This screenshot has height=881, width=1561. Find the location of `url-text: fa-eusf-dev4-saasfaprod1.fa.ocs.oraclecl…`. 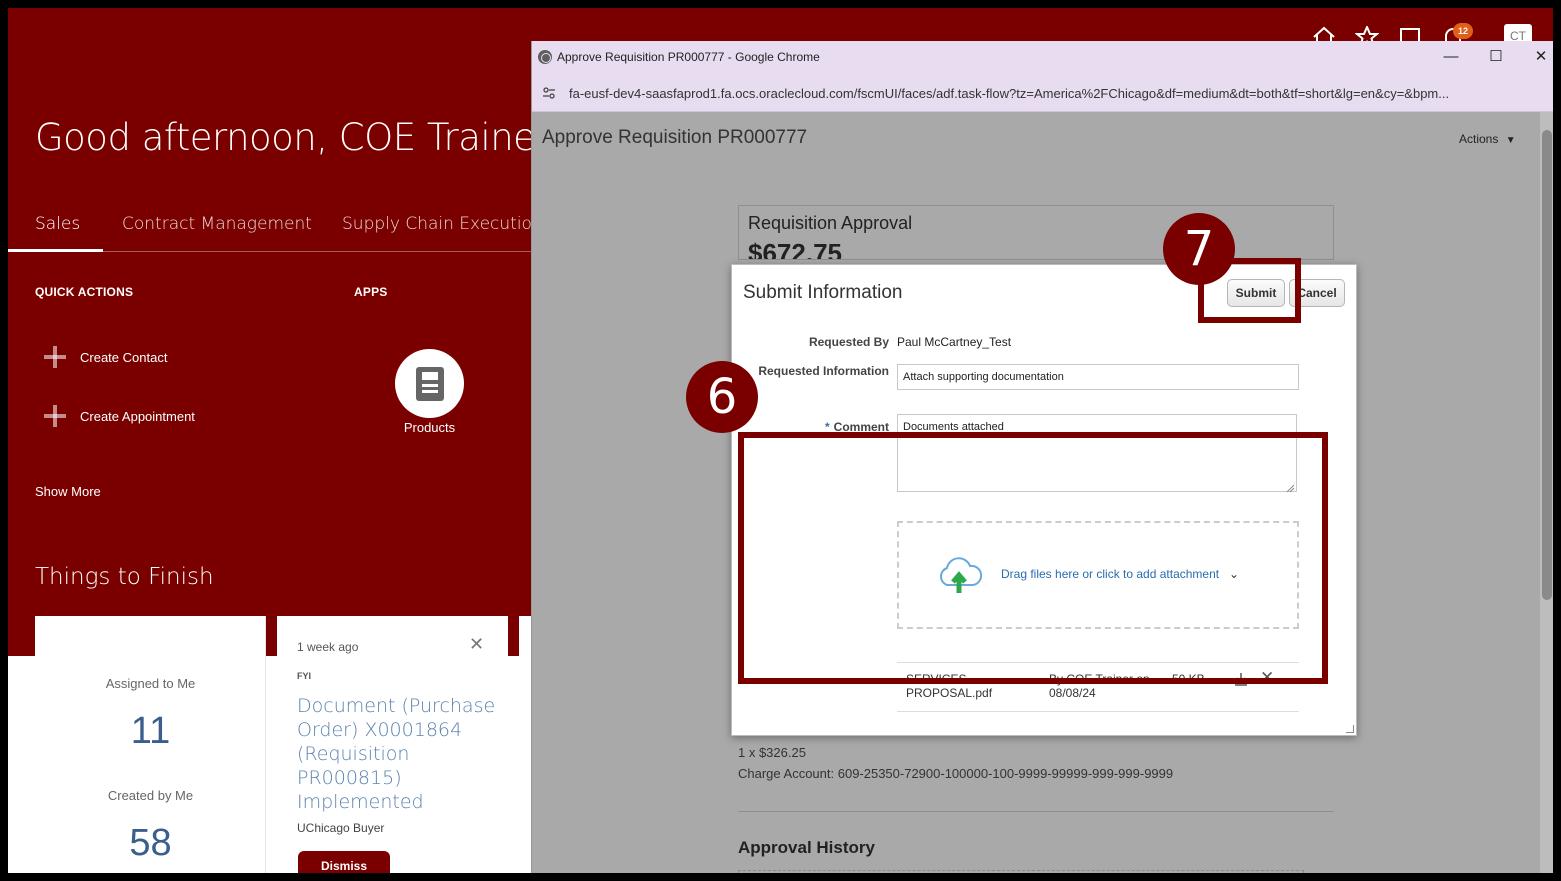

url-text: fa-eusf-dev4-saasfaprod1.fa.ocs.oraclecl… is located at coordinates (1054, 93).